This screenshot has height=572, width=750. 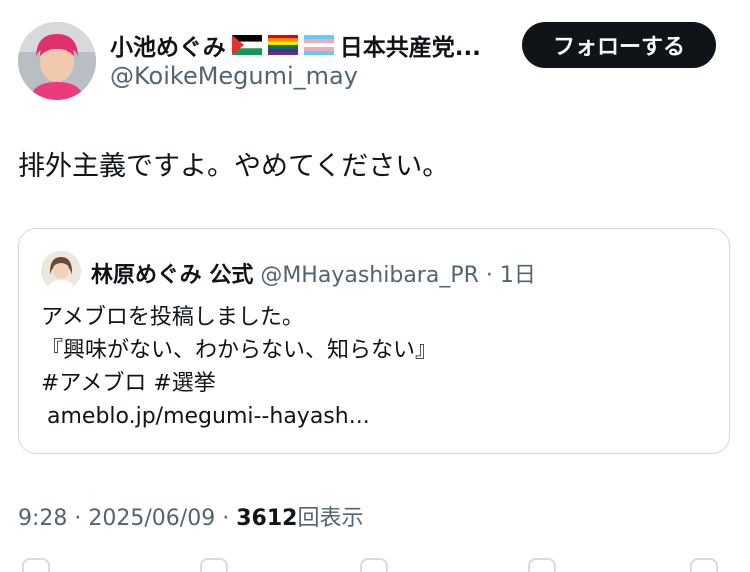 I want to click on quoted-hashtags: #アメブロ #選挙, so click(x=128, y=383).